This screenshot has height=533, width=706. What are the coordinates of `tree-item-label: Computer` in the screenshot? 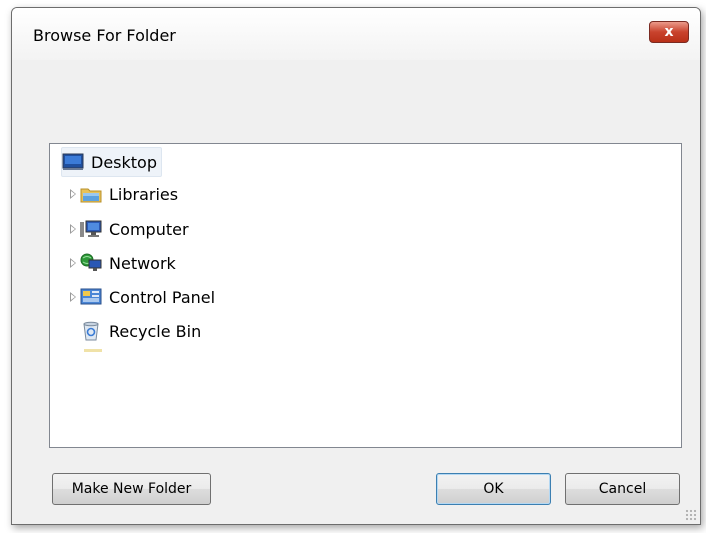 It's located at (149, 229).